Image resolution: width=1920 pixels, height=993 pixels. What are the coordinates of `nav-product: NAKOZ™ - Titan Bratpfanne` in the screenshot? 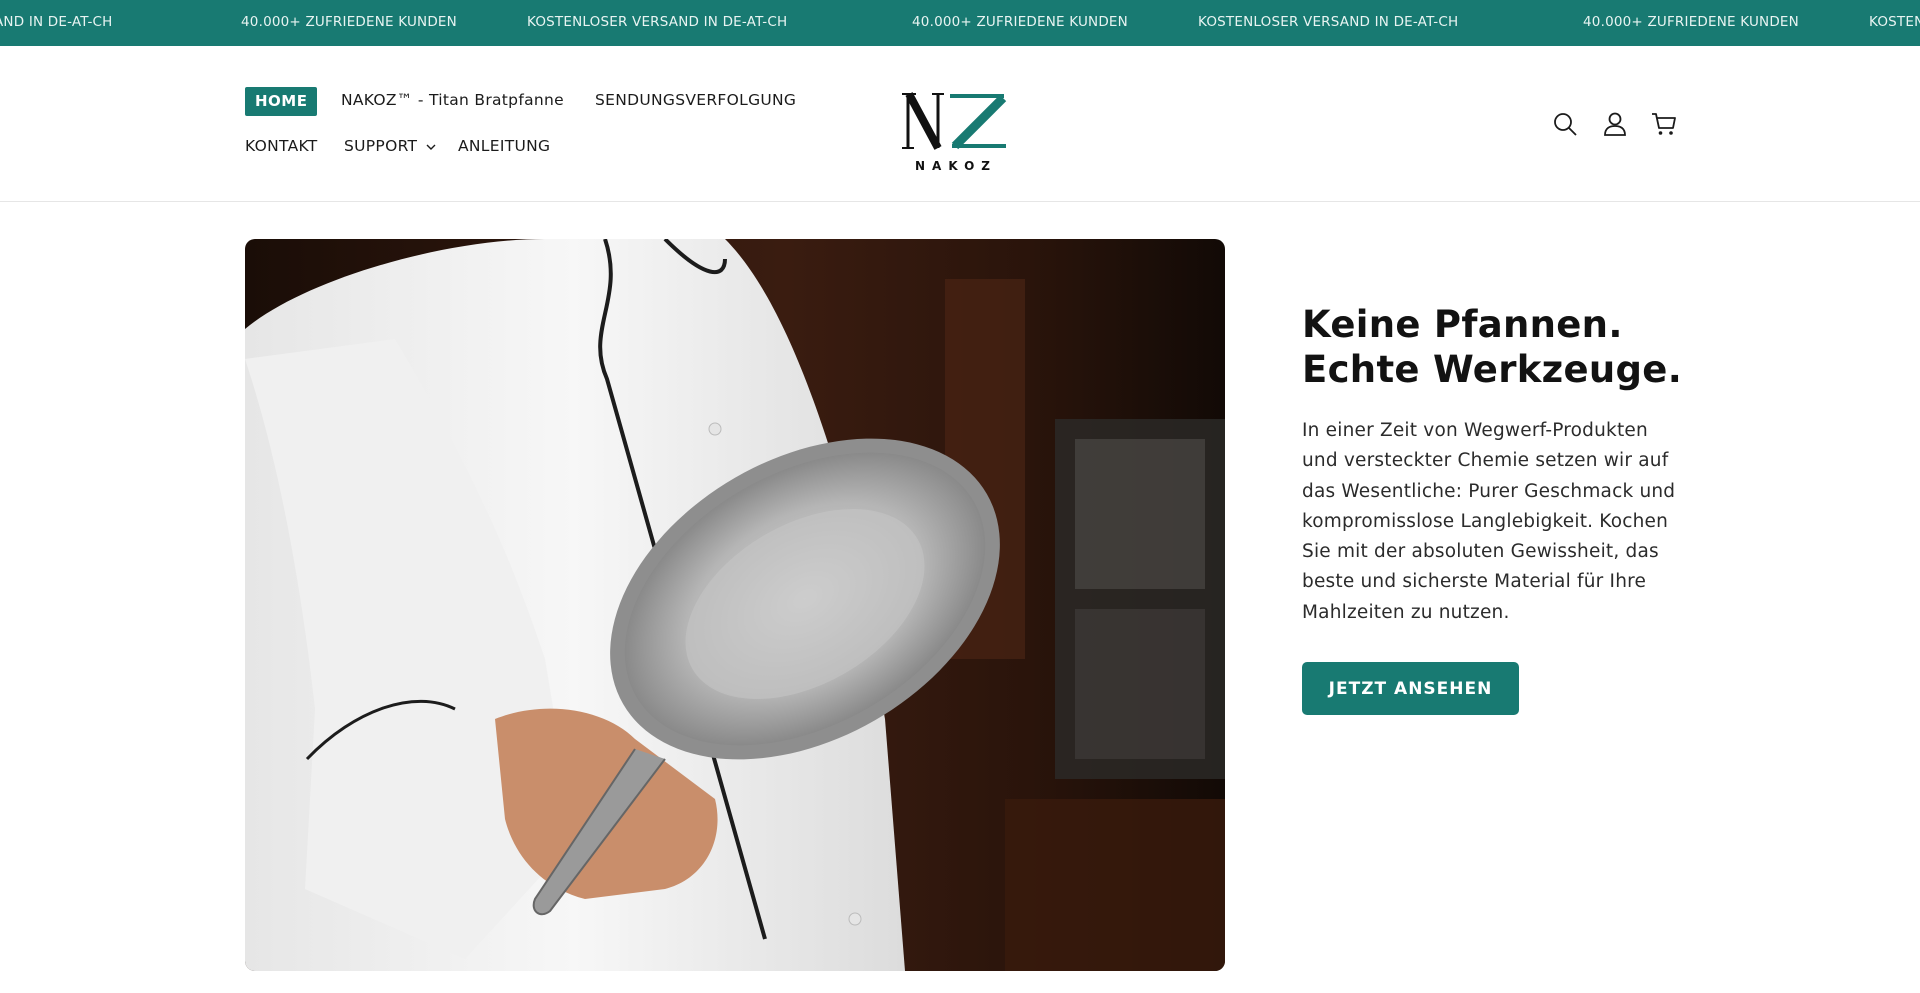 It's located at (452, 100).